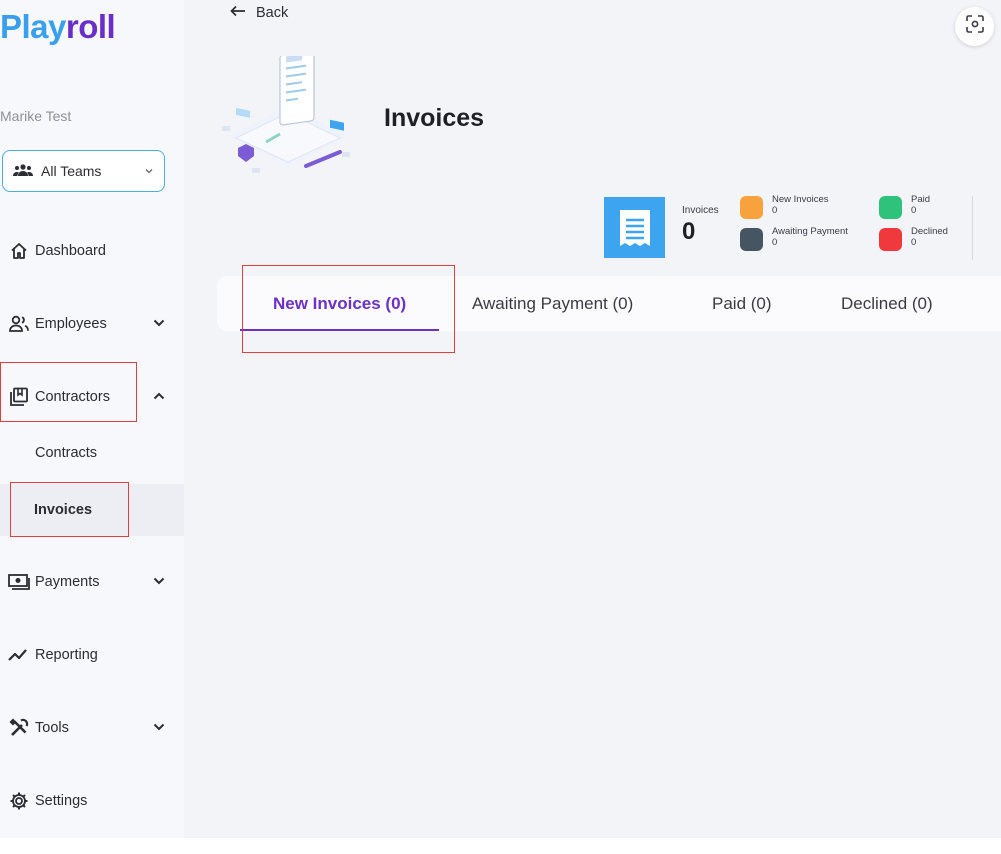 The height and width of the screenshot is (854, 1001). What do you see at coordinates (887, 303) in the screenshot?
I see `tab-declined: Declined (0)` at bounding box center [887, 303].